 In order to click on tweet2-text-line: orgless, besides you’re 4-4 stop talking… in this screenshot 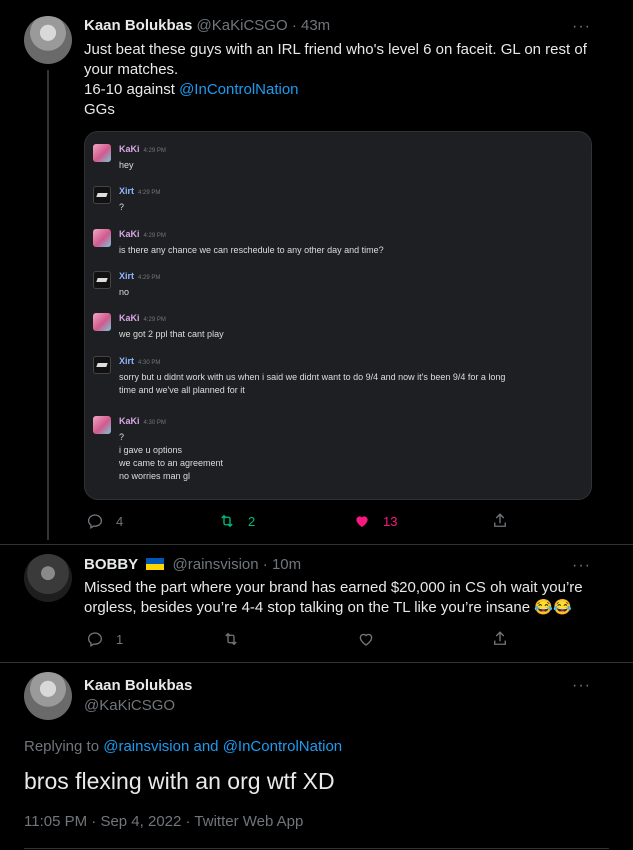, I will do `click(354, 608)`.